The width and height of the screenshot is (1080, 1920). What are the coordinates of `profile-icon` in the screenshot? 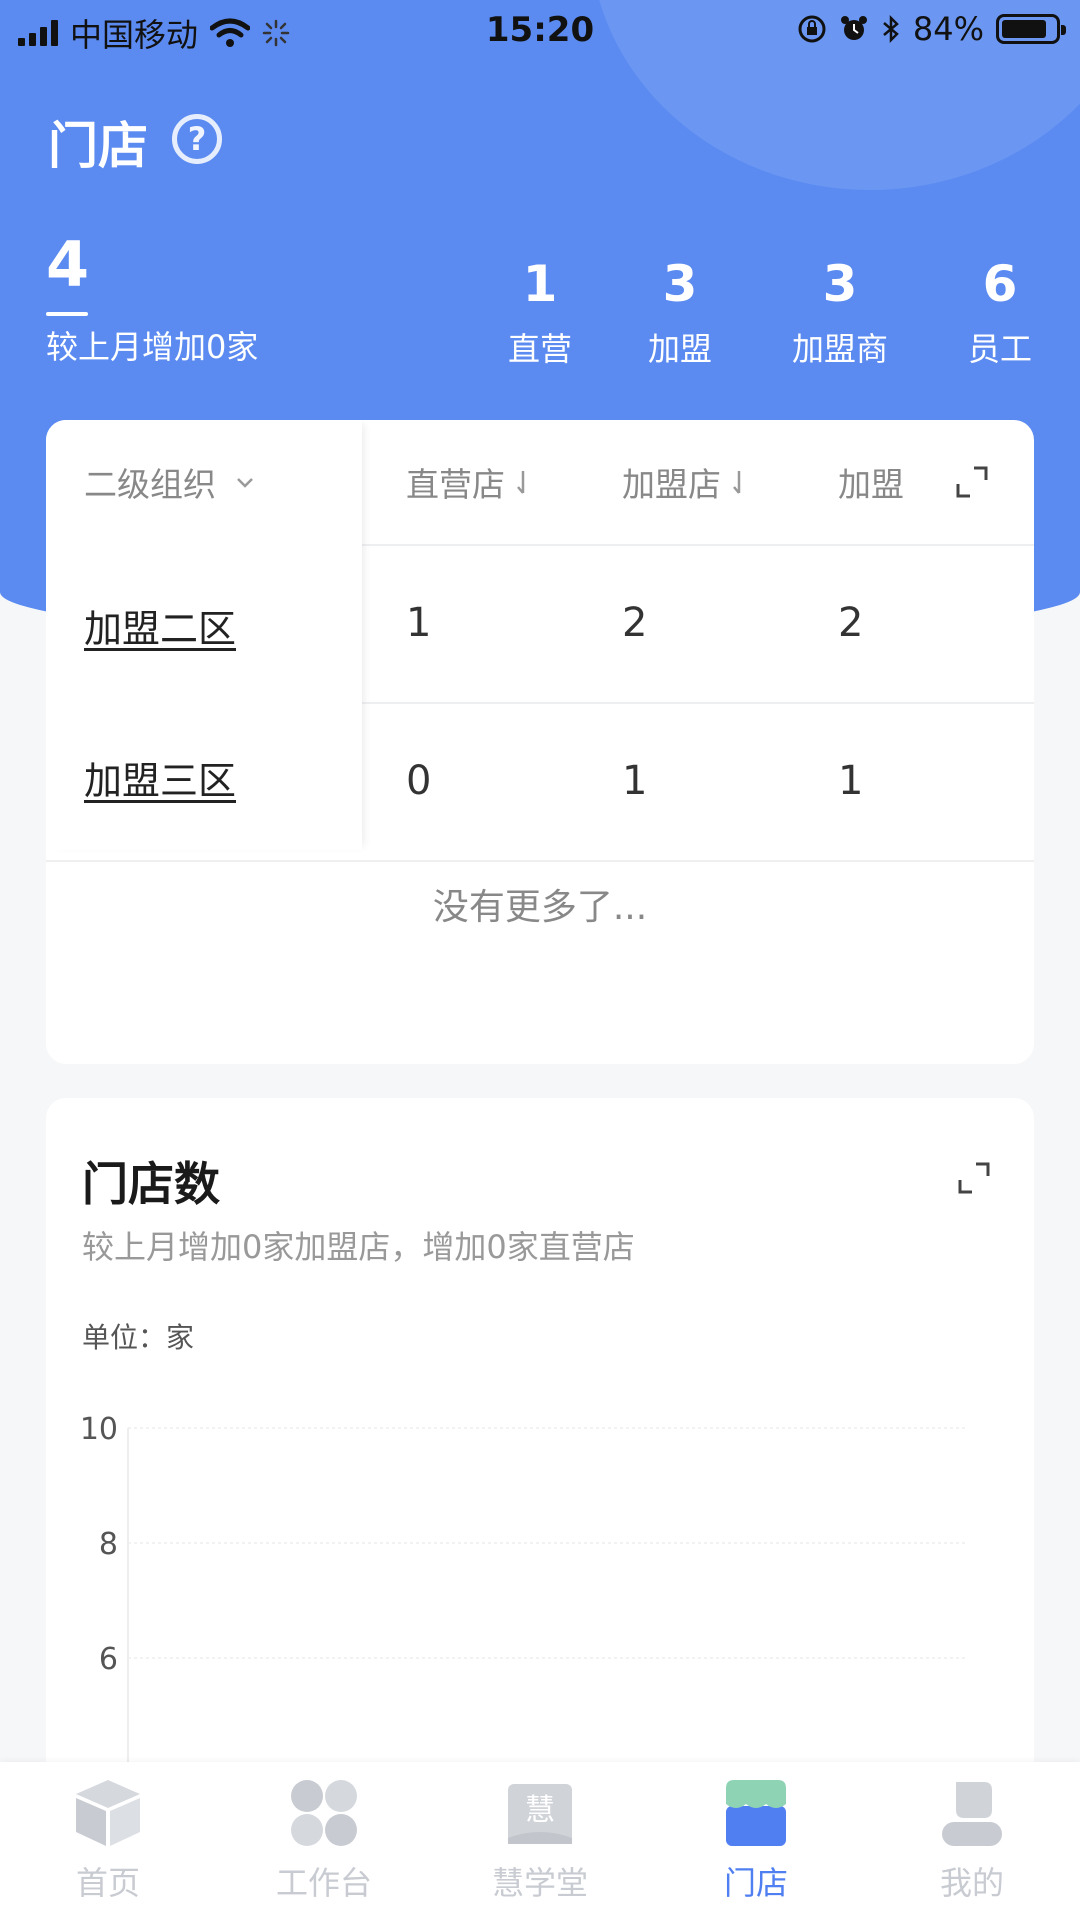 It's located at (972, 1814).